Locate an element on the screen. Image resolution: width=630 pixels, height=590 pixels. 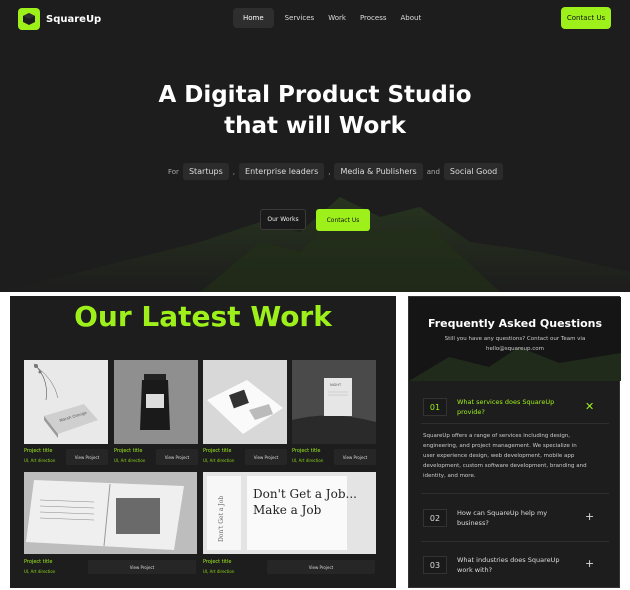
nav-process: Process is located at coordinates (373, 18).